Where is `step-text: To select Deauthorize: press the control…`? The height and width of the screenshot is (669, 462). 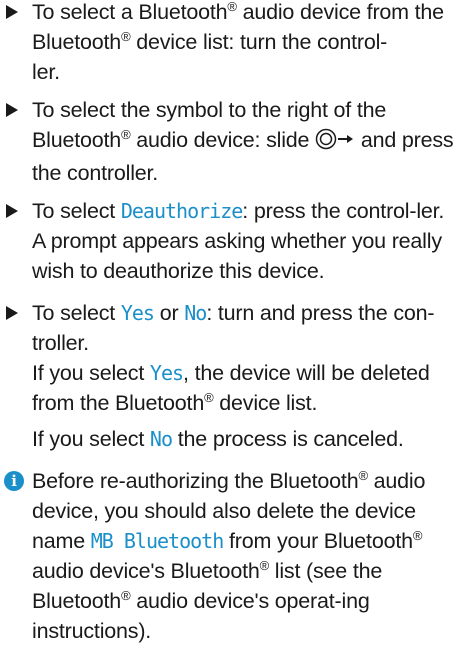 step-text: To select Deauthorize: press the control… is located at coordinates (238, 211).